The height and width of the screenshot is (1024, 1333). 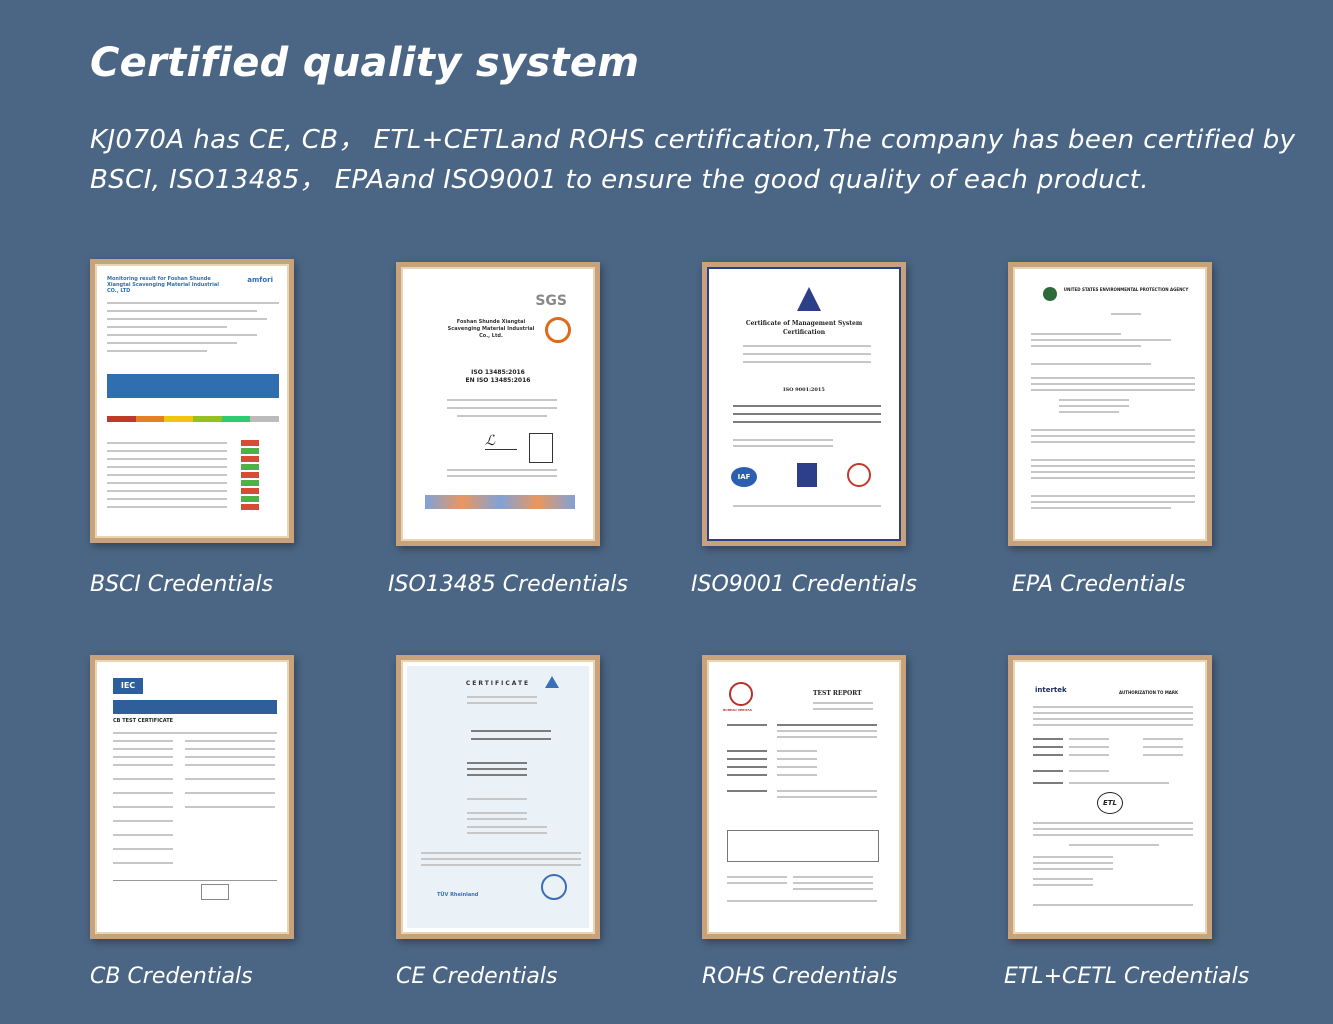 What do you see at coordinates (260, 280) in the screenshot?
I see `amfori-logo: amfori` at bounding box center [260, 280].